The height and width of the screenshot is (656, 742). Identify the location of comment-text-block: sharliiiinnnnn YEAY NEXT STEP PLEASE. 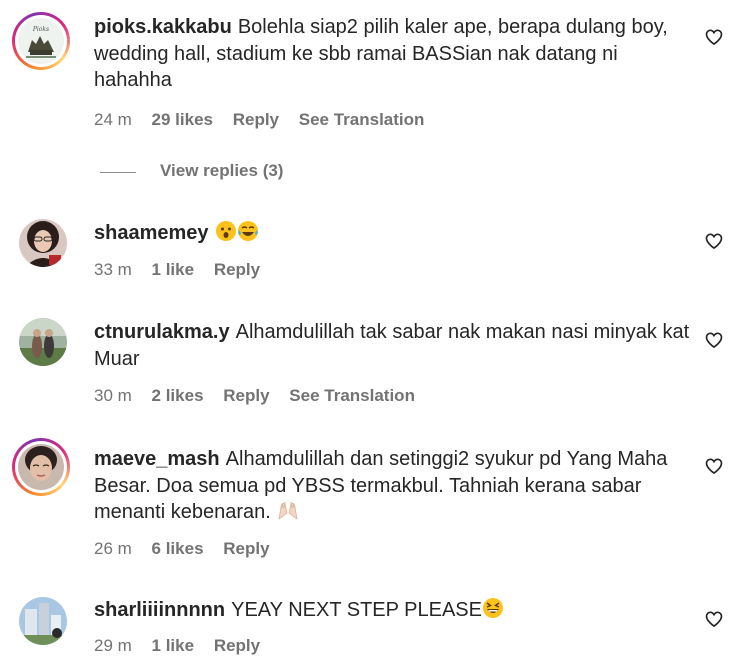
(394, 610).